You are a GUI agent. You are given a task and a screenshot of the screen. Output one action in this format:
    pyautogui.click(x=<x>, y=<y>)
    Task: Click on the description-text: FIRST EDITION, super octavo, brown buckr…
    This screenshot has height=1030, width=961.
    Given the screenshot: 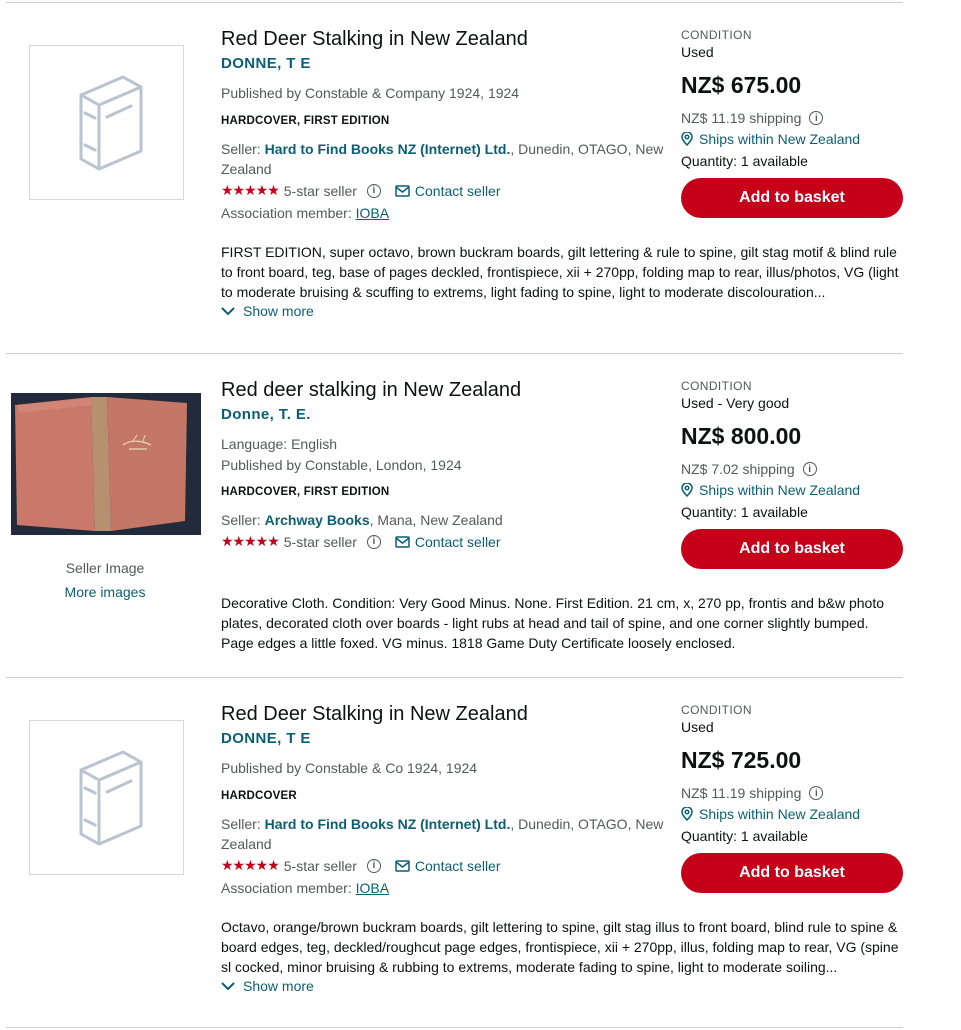 What is the action you would take?
    pyautogui.click(x=560, y=272)
    